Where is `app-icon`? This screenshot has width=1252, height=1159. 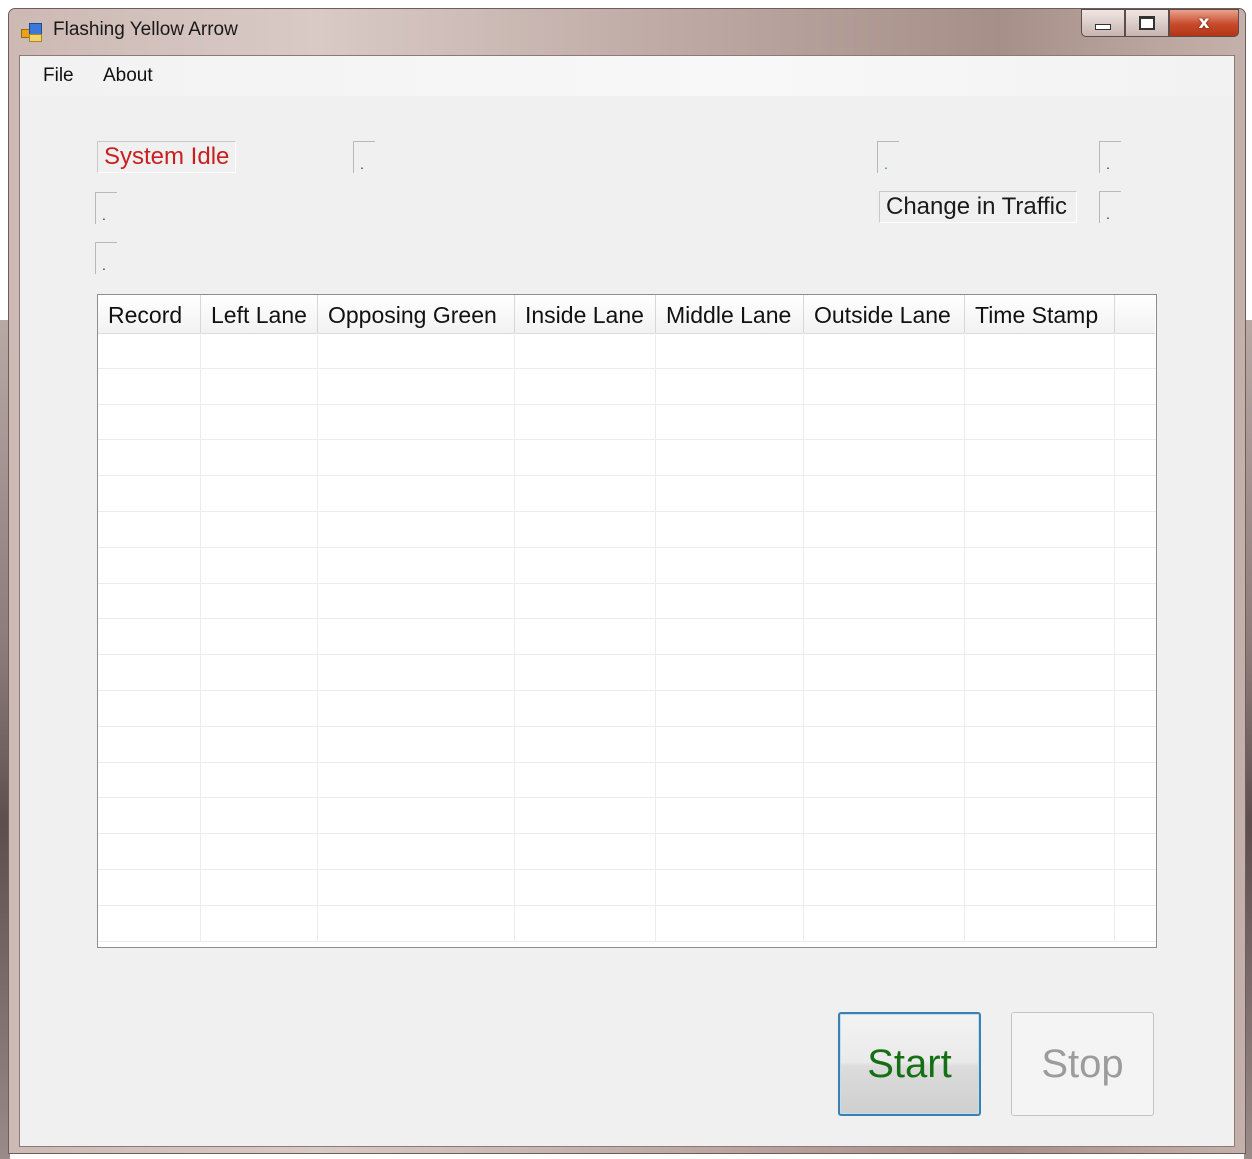 app-icon is located at coordinates (31, 32).